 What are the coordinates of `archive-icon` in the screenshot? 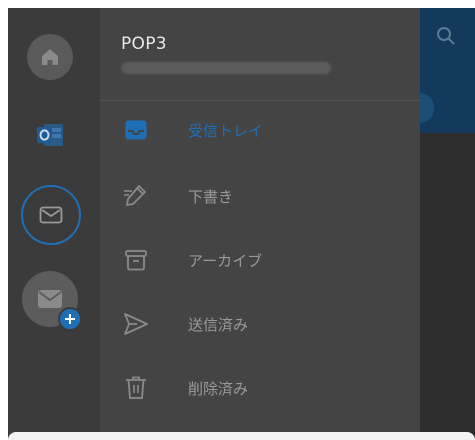 It's located at (136, 260).